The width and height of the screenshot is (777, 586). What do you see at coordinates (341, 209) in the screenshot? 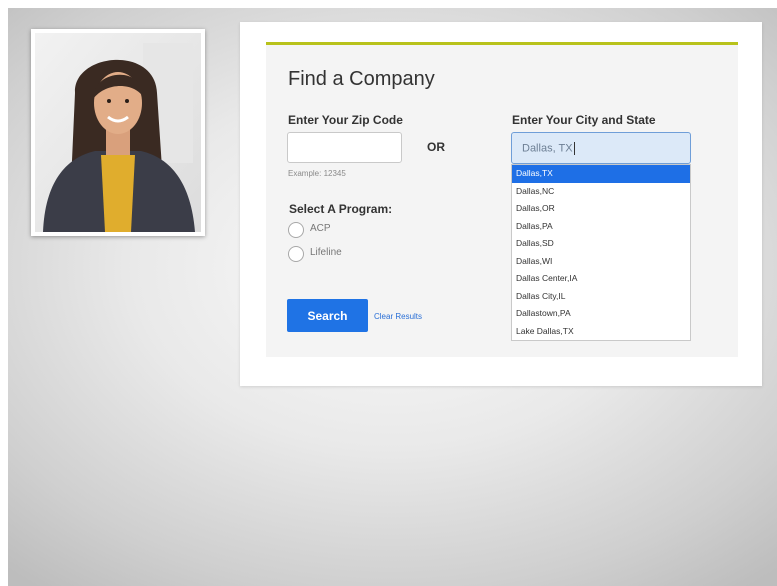
I see `program-label: Select A Program:` at bounding box center [341, 209].